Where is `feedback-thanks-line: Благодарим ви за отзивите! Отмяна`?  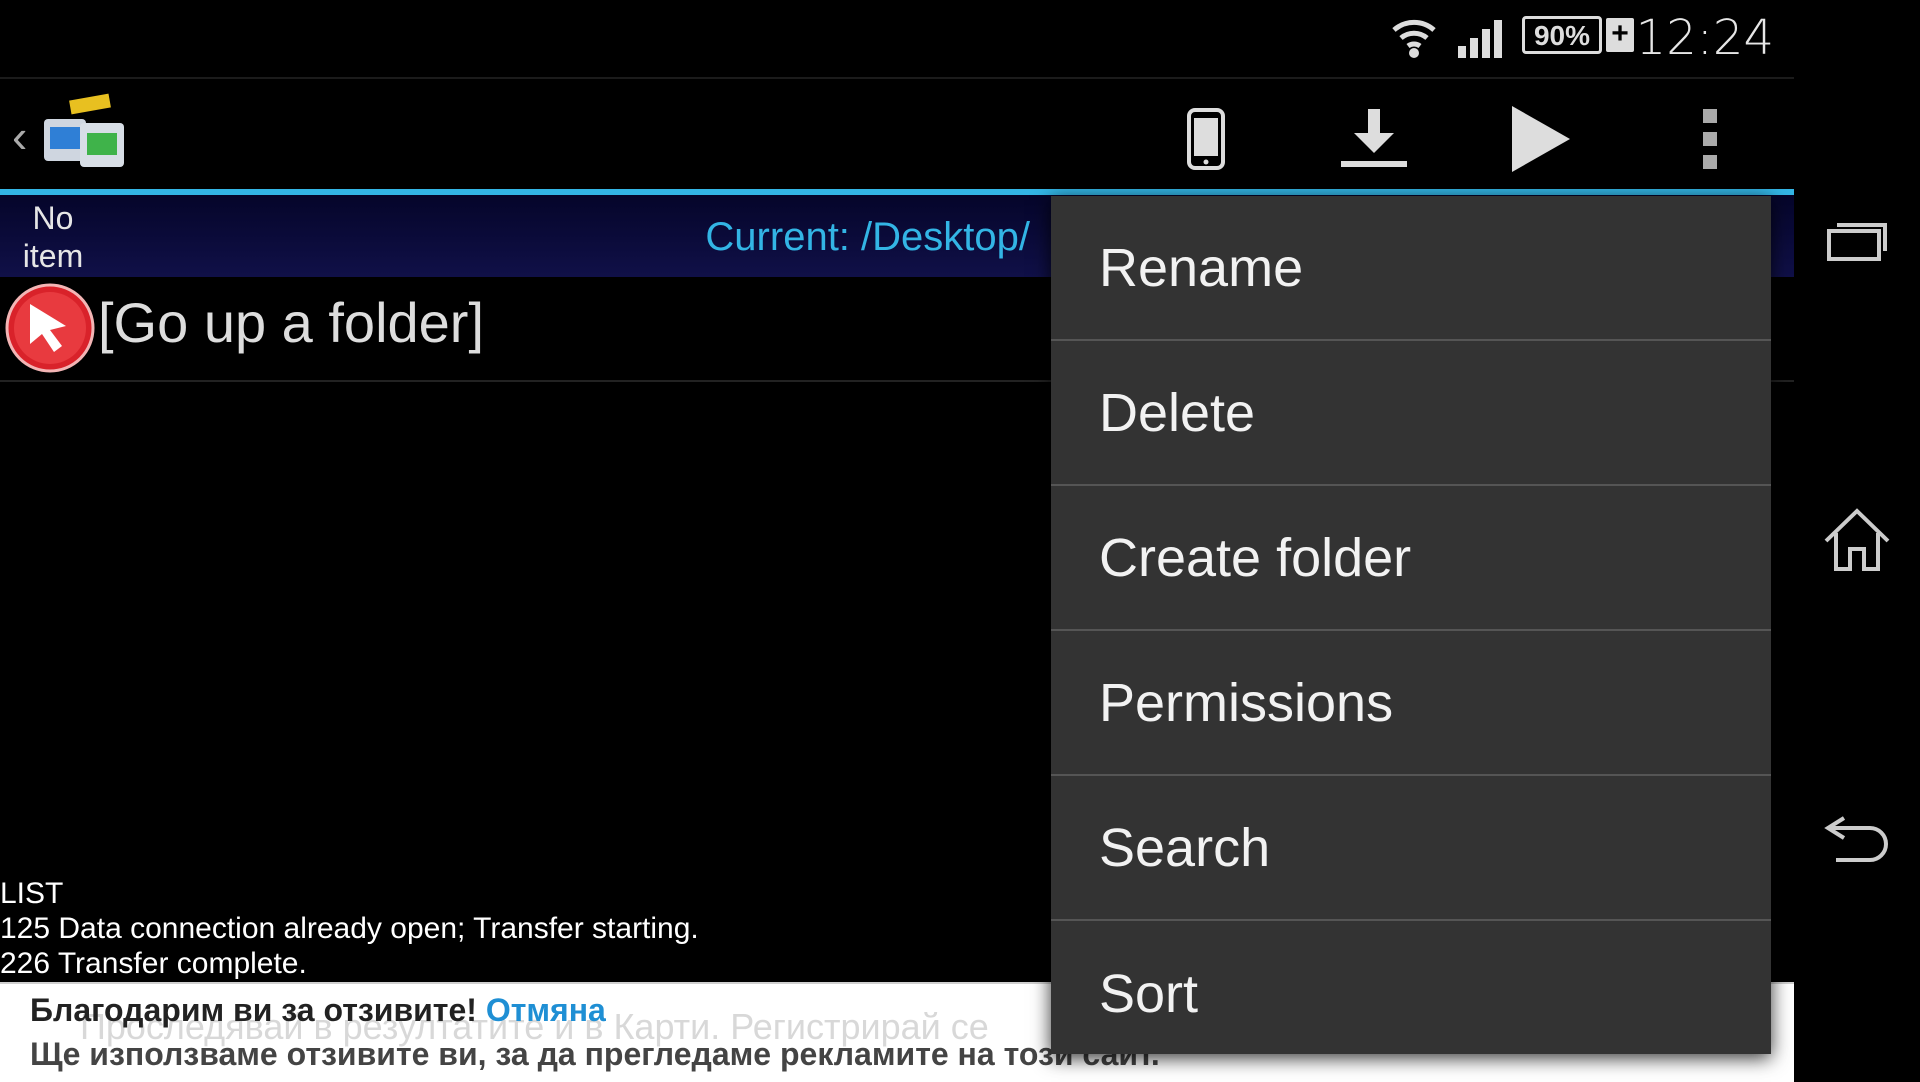
feedback-thanks-line: Благодарим ви за отзивите! Отмяна is located at coordinates (318, 1010).